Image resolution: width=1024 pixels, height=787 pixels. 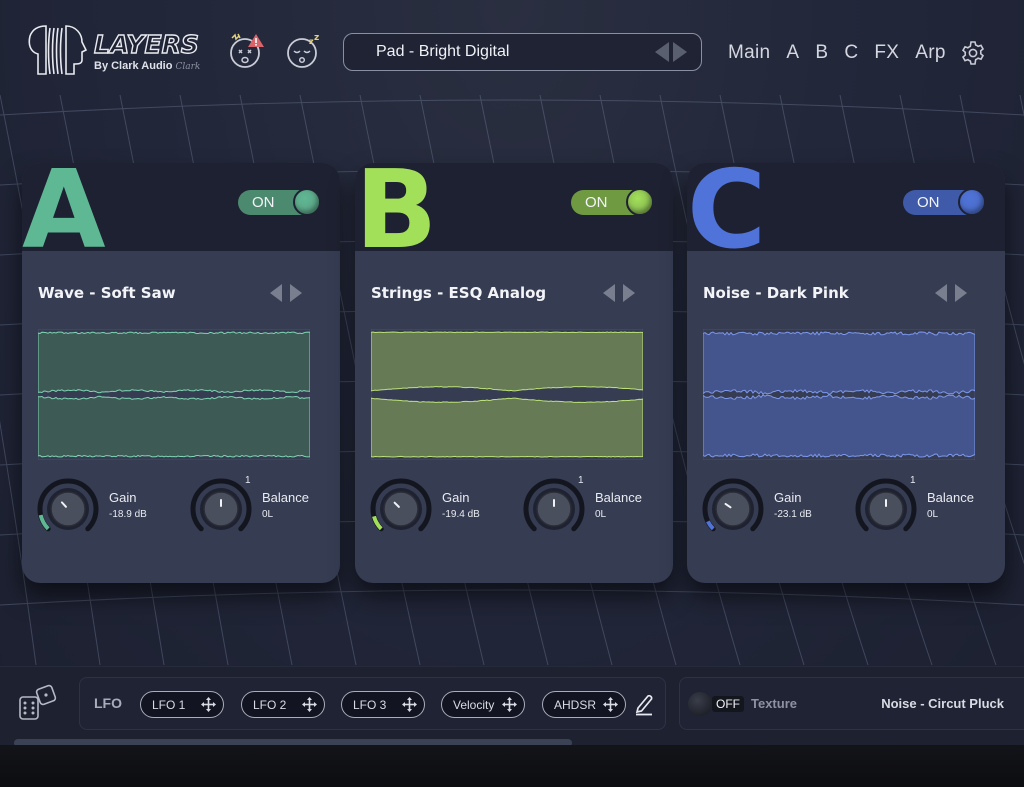 What do you see at coordinates (930, 53) in the screenshot?
I see `nav-arp: Arp` at bounding box center [930, 53].